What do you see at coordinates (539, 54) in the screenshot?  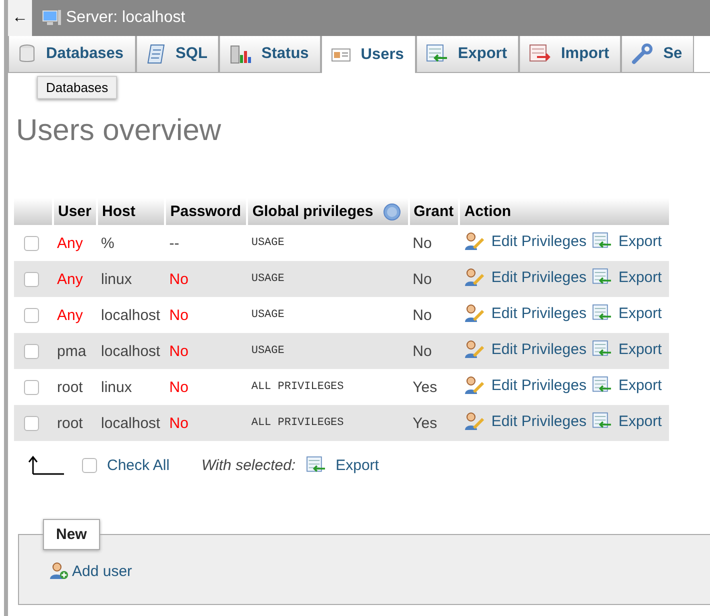 I see `sheet-import-icon` at bounding box center [539, 54].